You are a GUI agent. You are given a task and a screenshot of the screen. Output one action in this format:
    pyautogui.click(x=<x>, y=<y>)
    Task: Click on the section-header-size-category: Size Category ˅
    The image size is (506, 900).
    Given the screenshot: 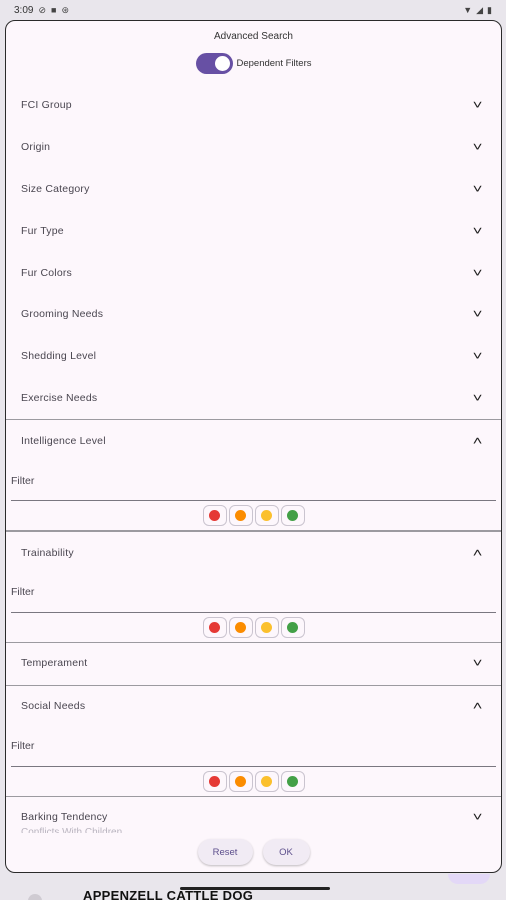 What is the action you would take?
    pyautogui.click(x=253, y=189)
    